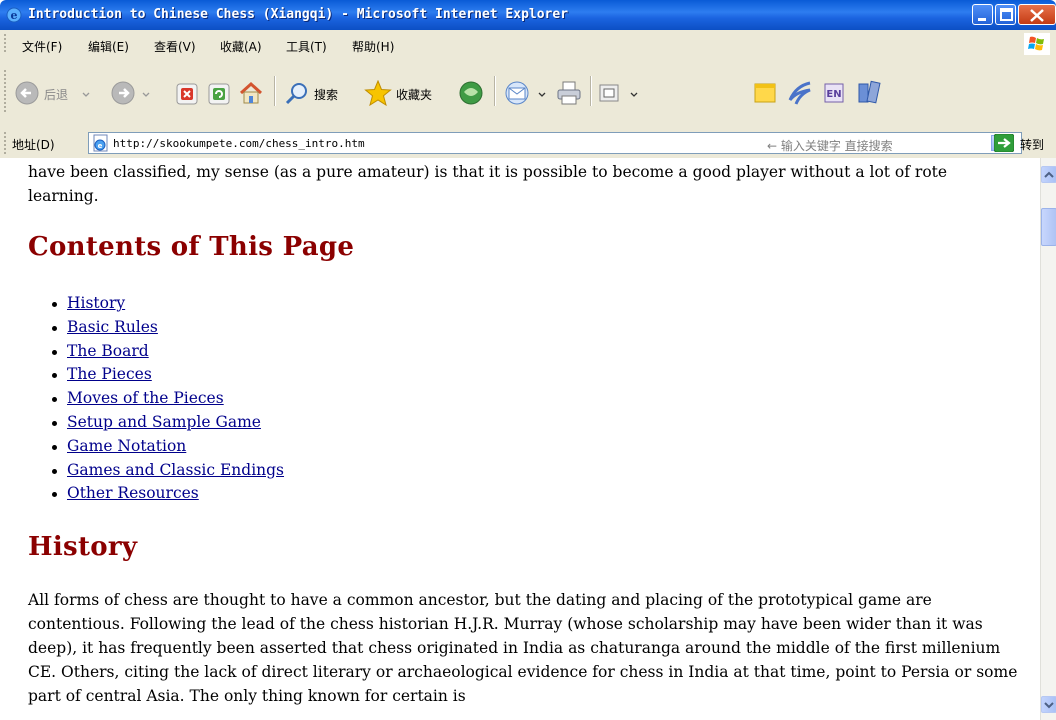 Image resolution: width=1056 pixels, height=720 pixels. I want to click on edit-page-icon, so click(609, 93).